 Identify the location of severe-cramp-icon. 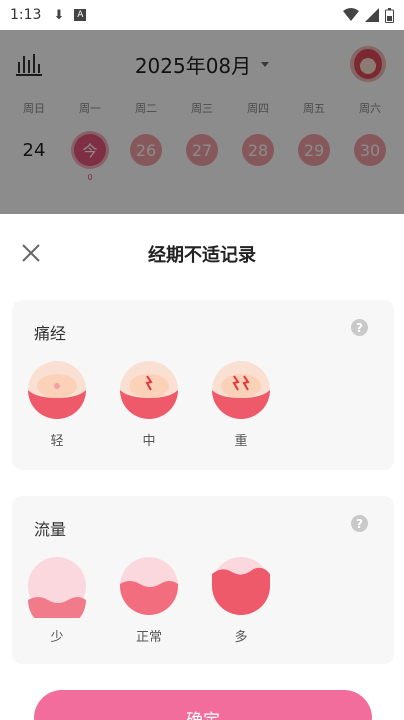
(241, 390).